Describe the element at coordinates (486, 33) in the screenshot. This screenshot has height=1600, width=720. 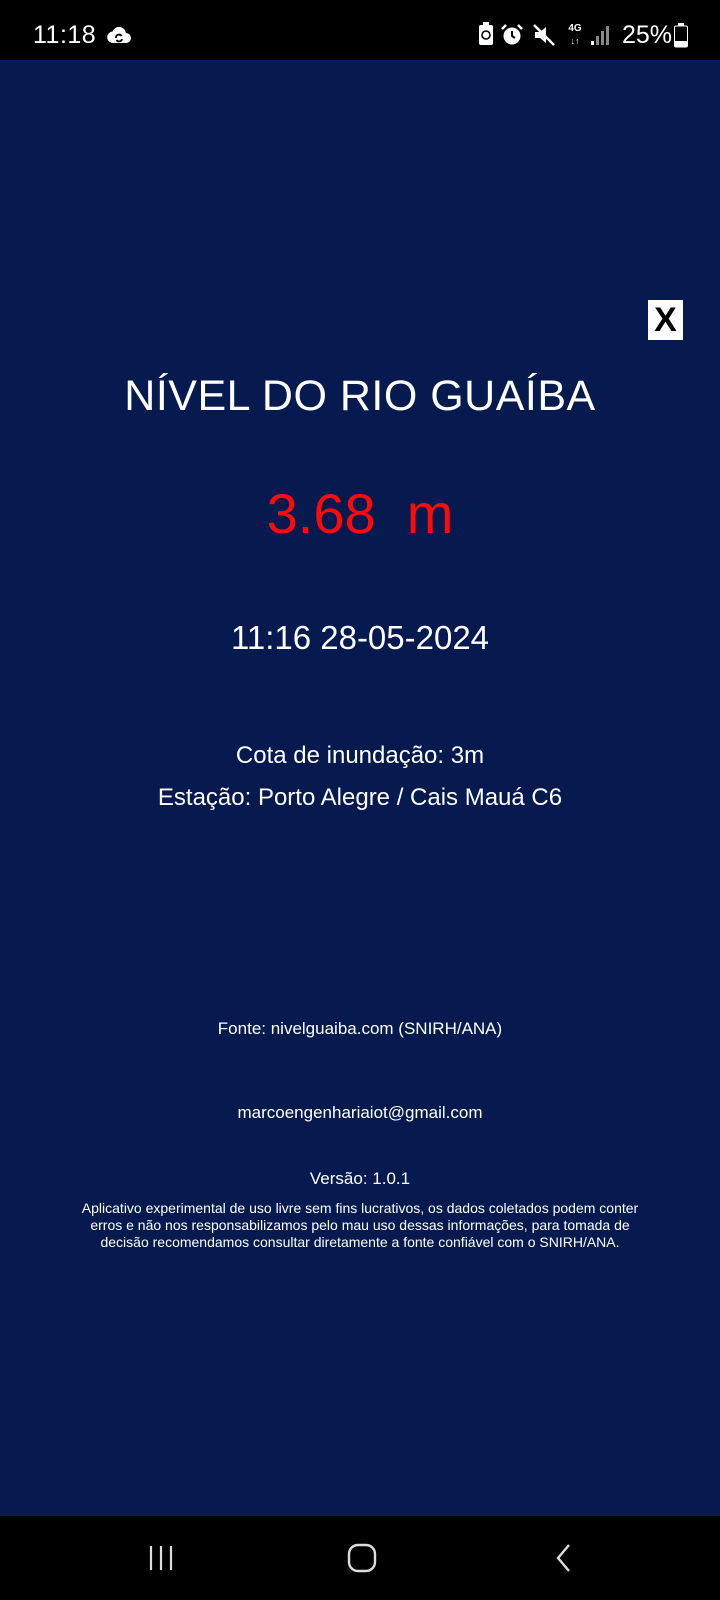
I see `battery-saver-icon` at that location.